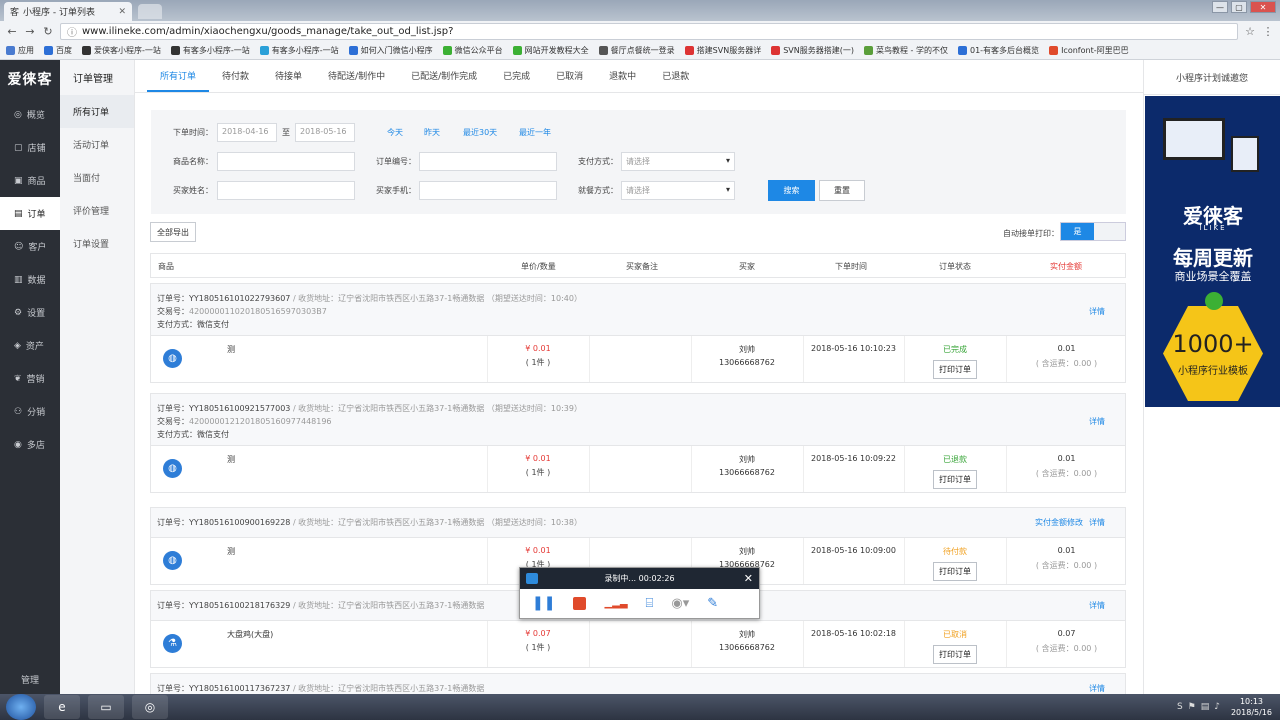 Image resolution: width=1280 pixels, height=720 pixels. What do you see at coordinates (30, 279) in the screenshot?
I see `sidebar-item-5: ▥ 数据` at bounding box center [30, 279].